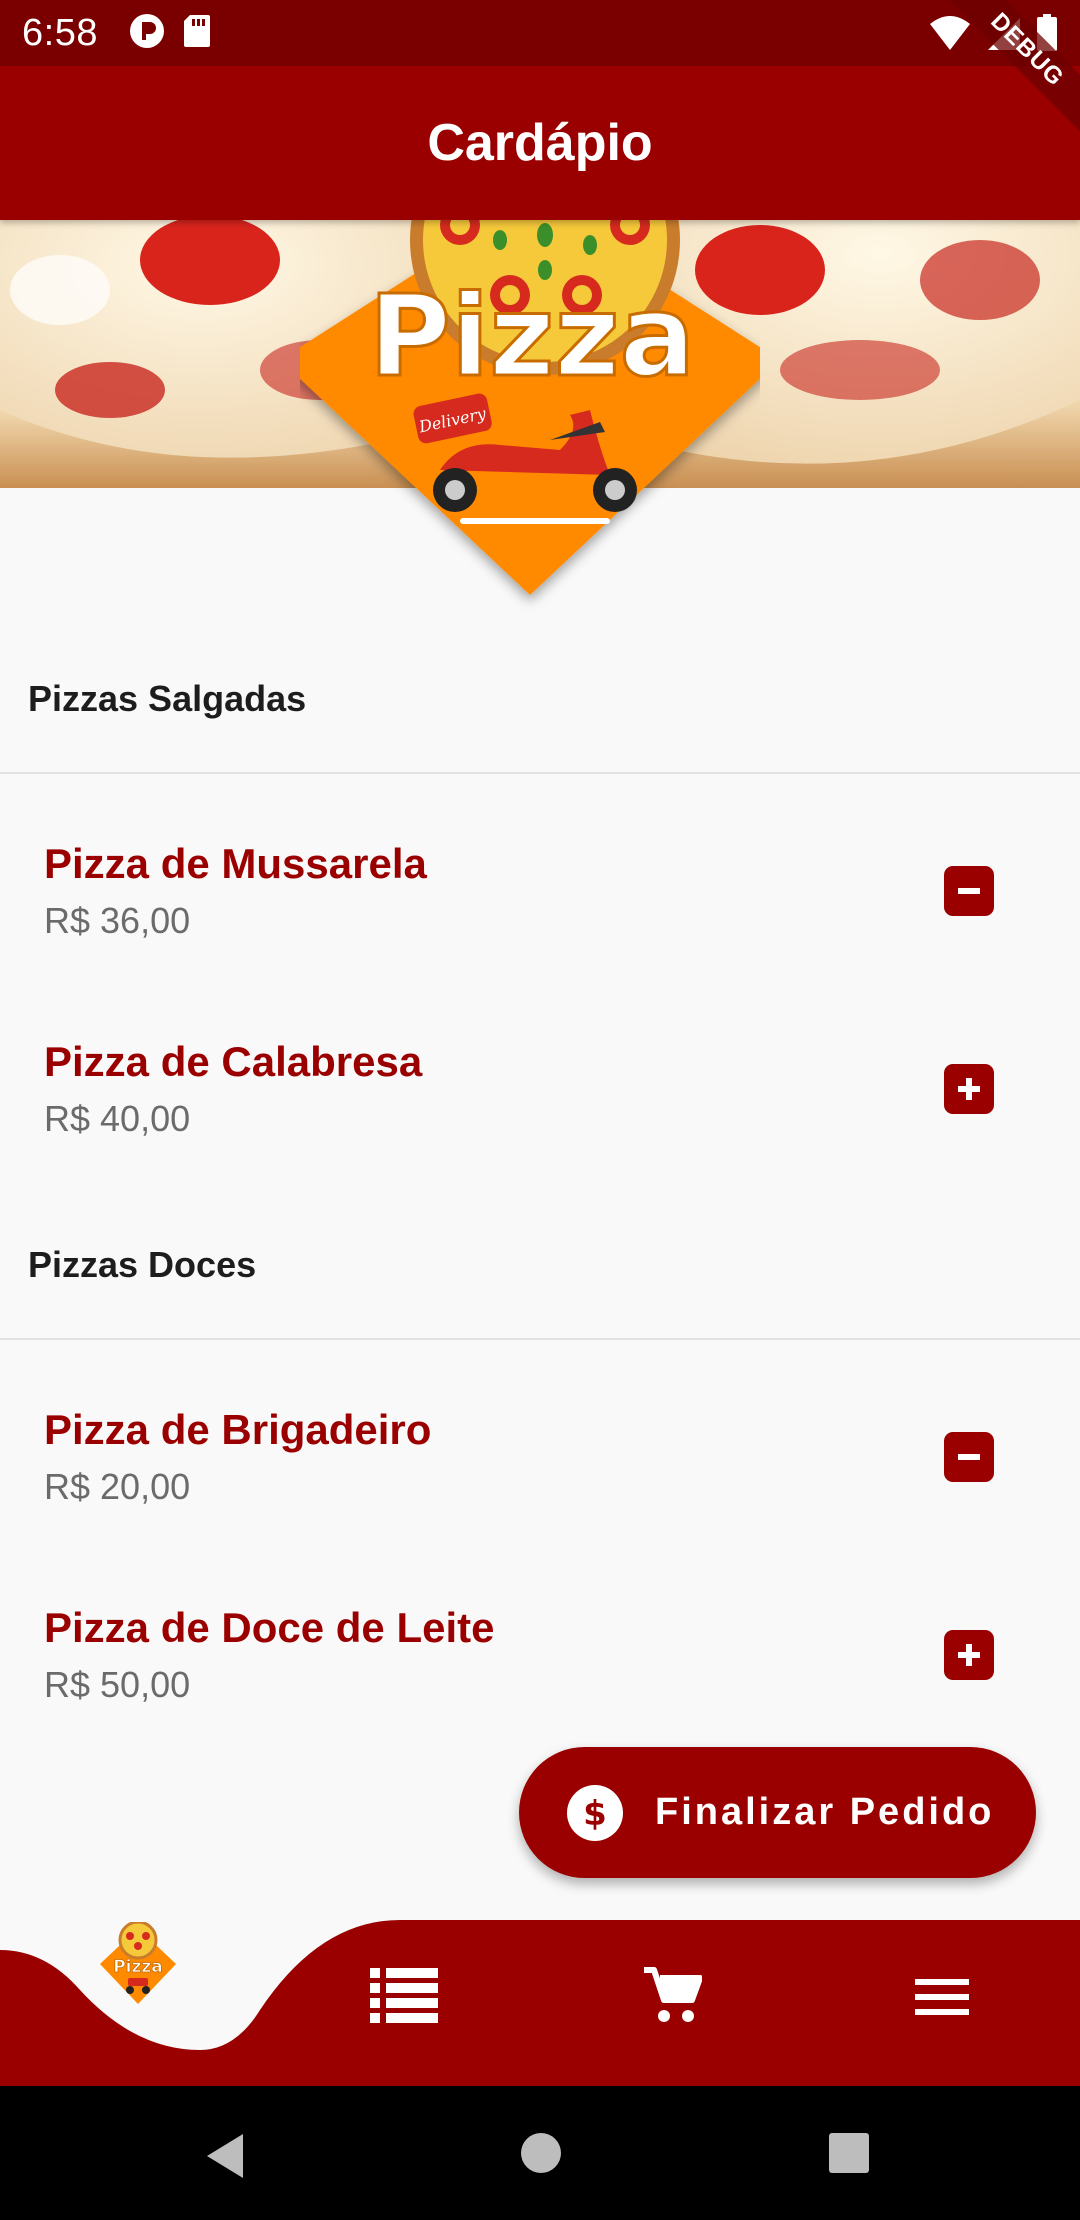 This screenshot has height=2220, width=1080. What do you see at coordinates (540, 1661) in the screenshot?
I see `list-item: Pizza de Doce de Leite R$ 50,00` at bounding box center [540, 1661].